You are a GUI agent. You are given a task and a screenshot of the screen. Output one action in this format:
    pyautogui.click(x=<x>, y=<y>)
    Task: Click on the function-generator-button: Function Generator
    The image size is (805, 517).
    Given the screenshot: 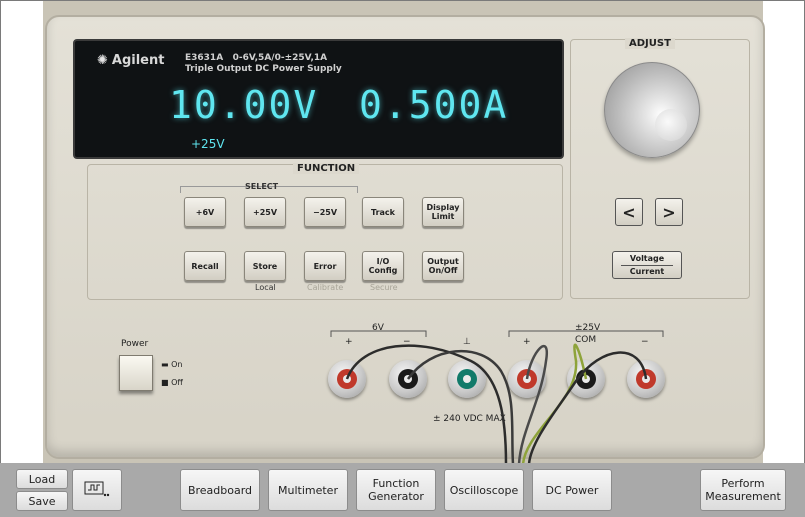 What is the action you would take?
    pyautogui.click(x=396, y=490)
    